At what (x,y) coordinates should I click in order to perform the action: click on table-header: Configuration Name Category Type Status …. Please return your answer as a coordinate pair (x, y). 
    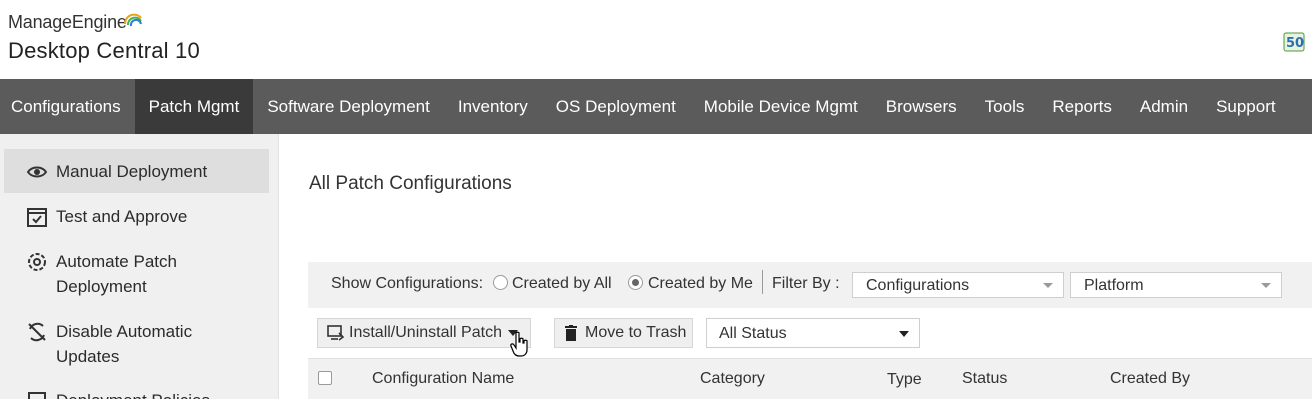
    Looking at the image, I should click on (810, 378).